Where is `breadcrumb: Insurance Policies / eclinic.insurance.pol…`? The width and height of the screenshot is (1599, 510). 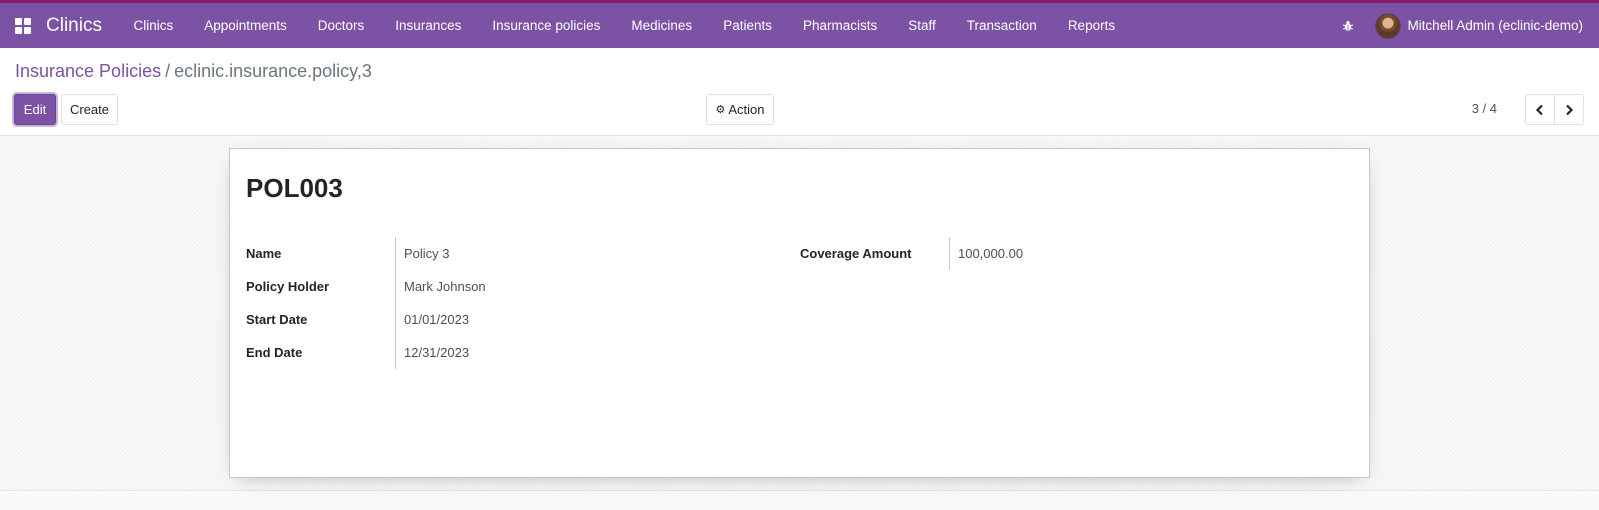 breadcrumb: Insurance Policies / eclinic.insurance.pol… is located at coordinates (193, 71).